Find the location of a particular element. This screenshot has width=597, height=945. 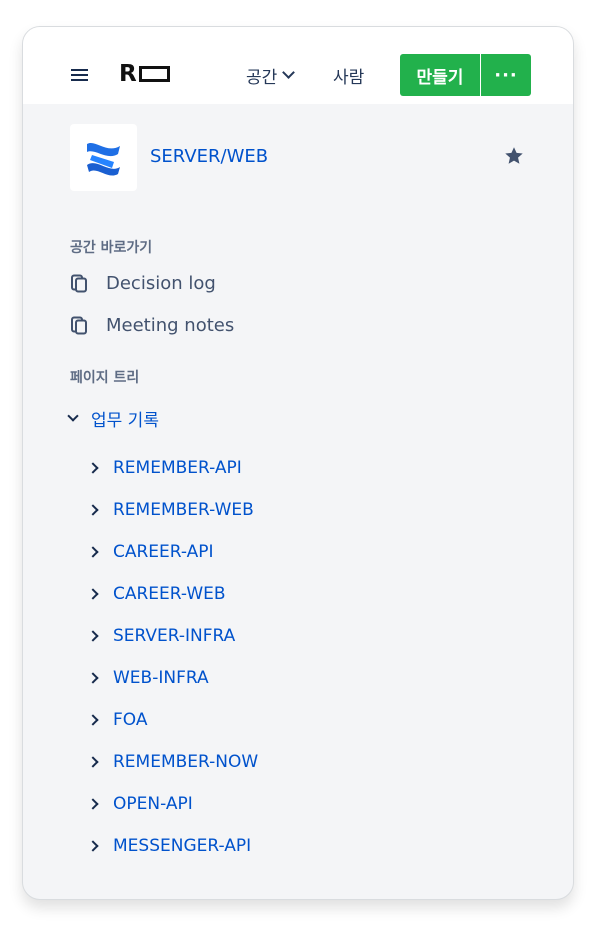

nav-people-label: 사람 is located at coordinates (349, 77).